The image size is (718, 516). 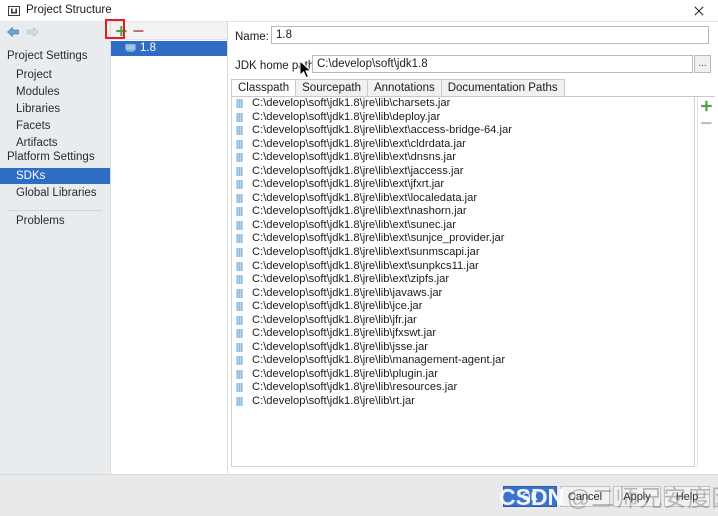 What do you see at coordinates (13, 32) in the screenshot?
I see `back-arrow-icon` at bounding box center [13, 32].